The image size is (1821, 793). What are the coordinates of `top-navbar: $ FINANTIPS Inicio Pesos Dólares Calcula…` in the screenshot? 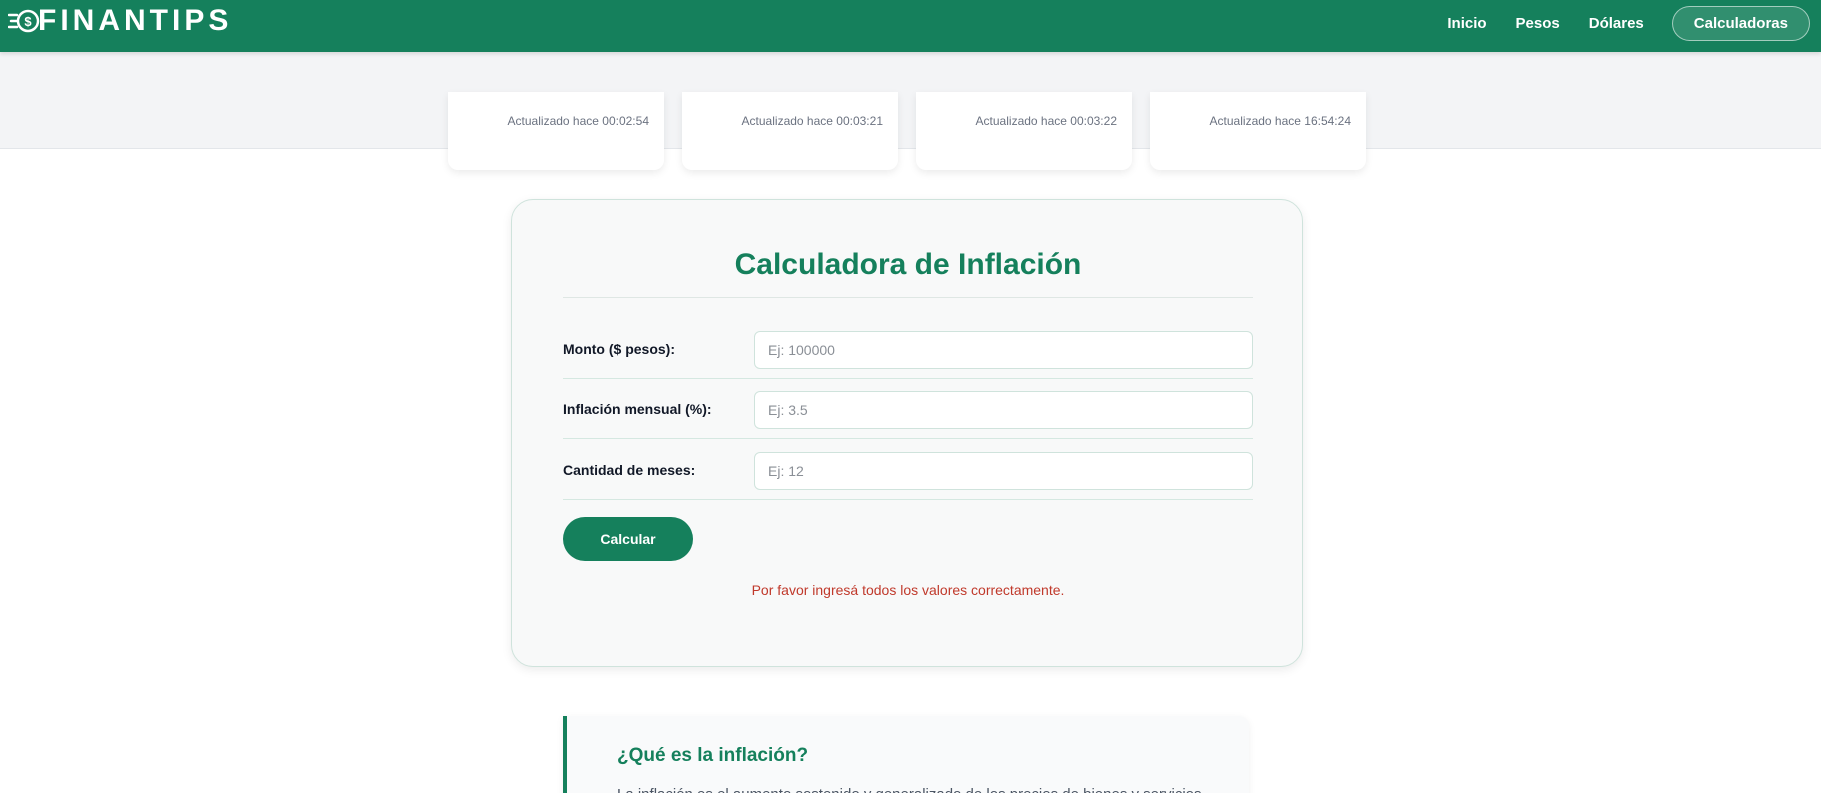 It's located at (910, 26).